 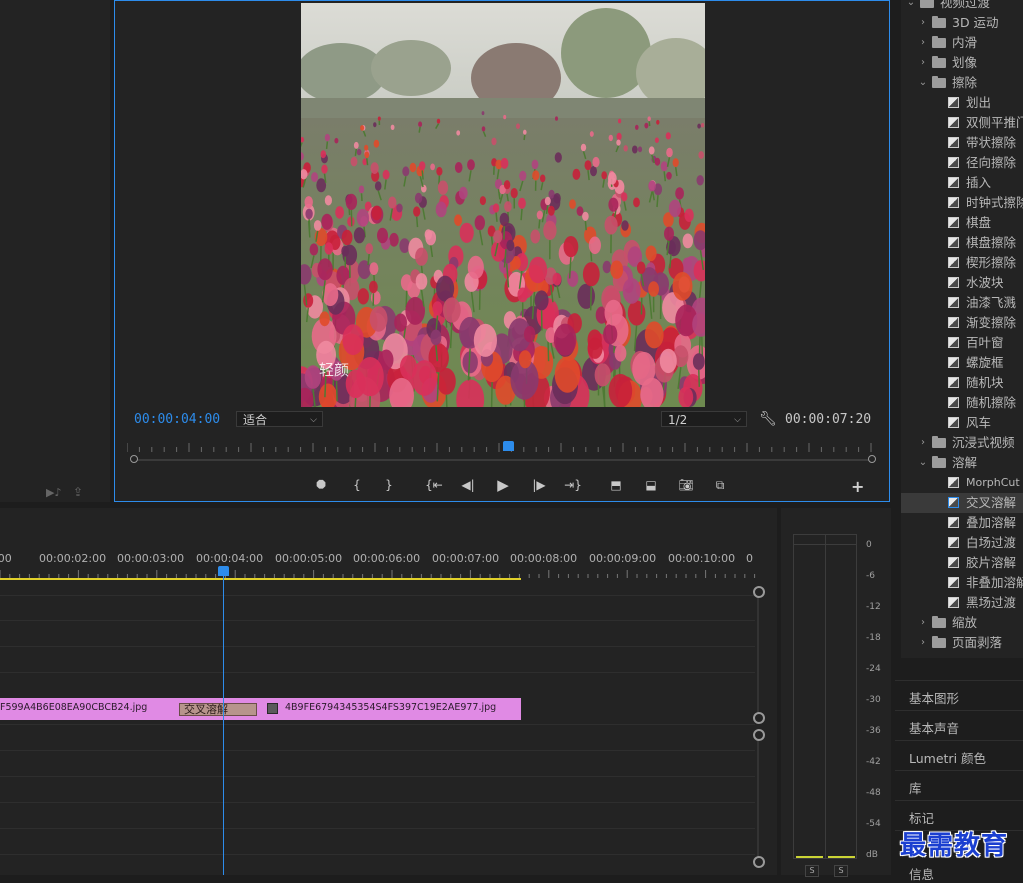 I want to click on effect-item: 胶片溶解, so click(x=962, y=563).